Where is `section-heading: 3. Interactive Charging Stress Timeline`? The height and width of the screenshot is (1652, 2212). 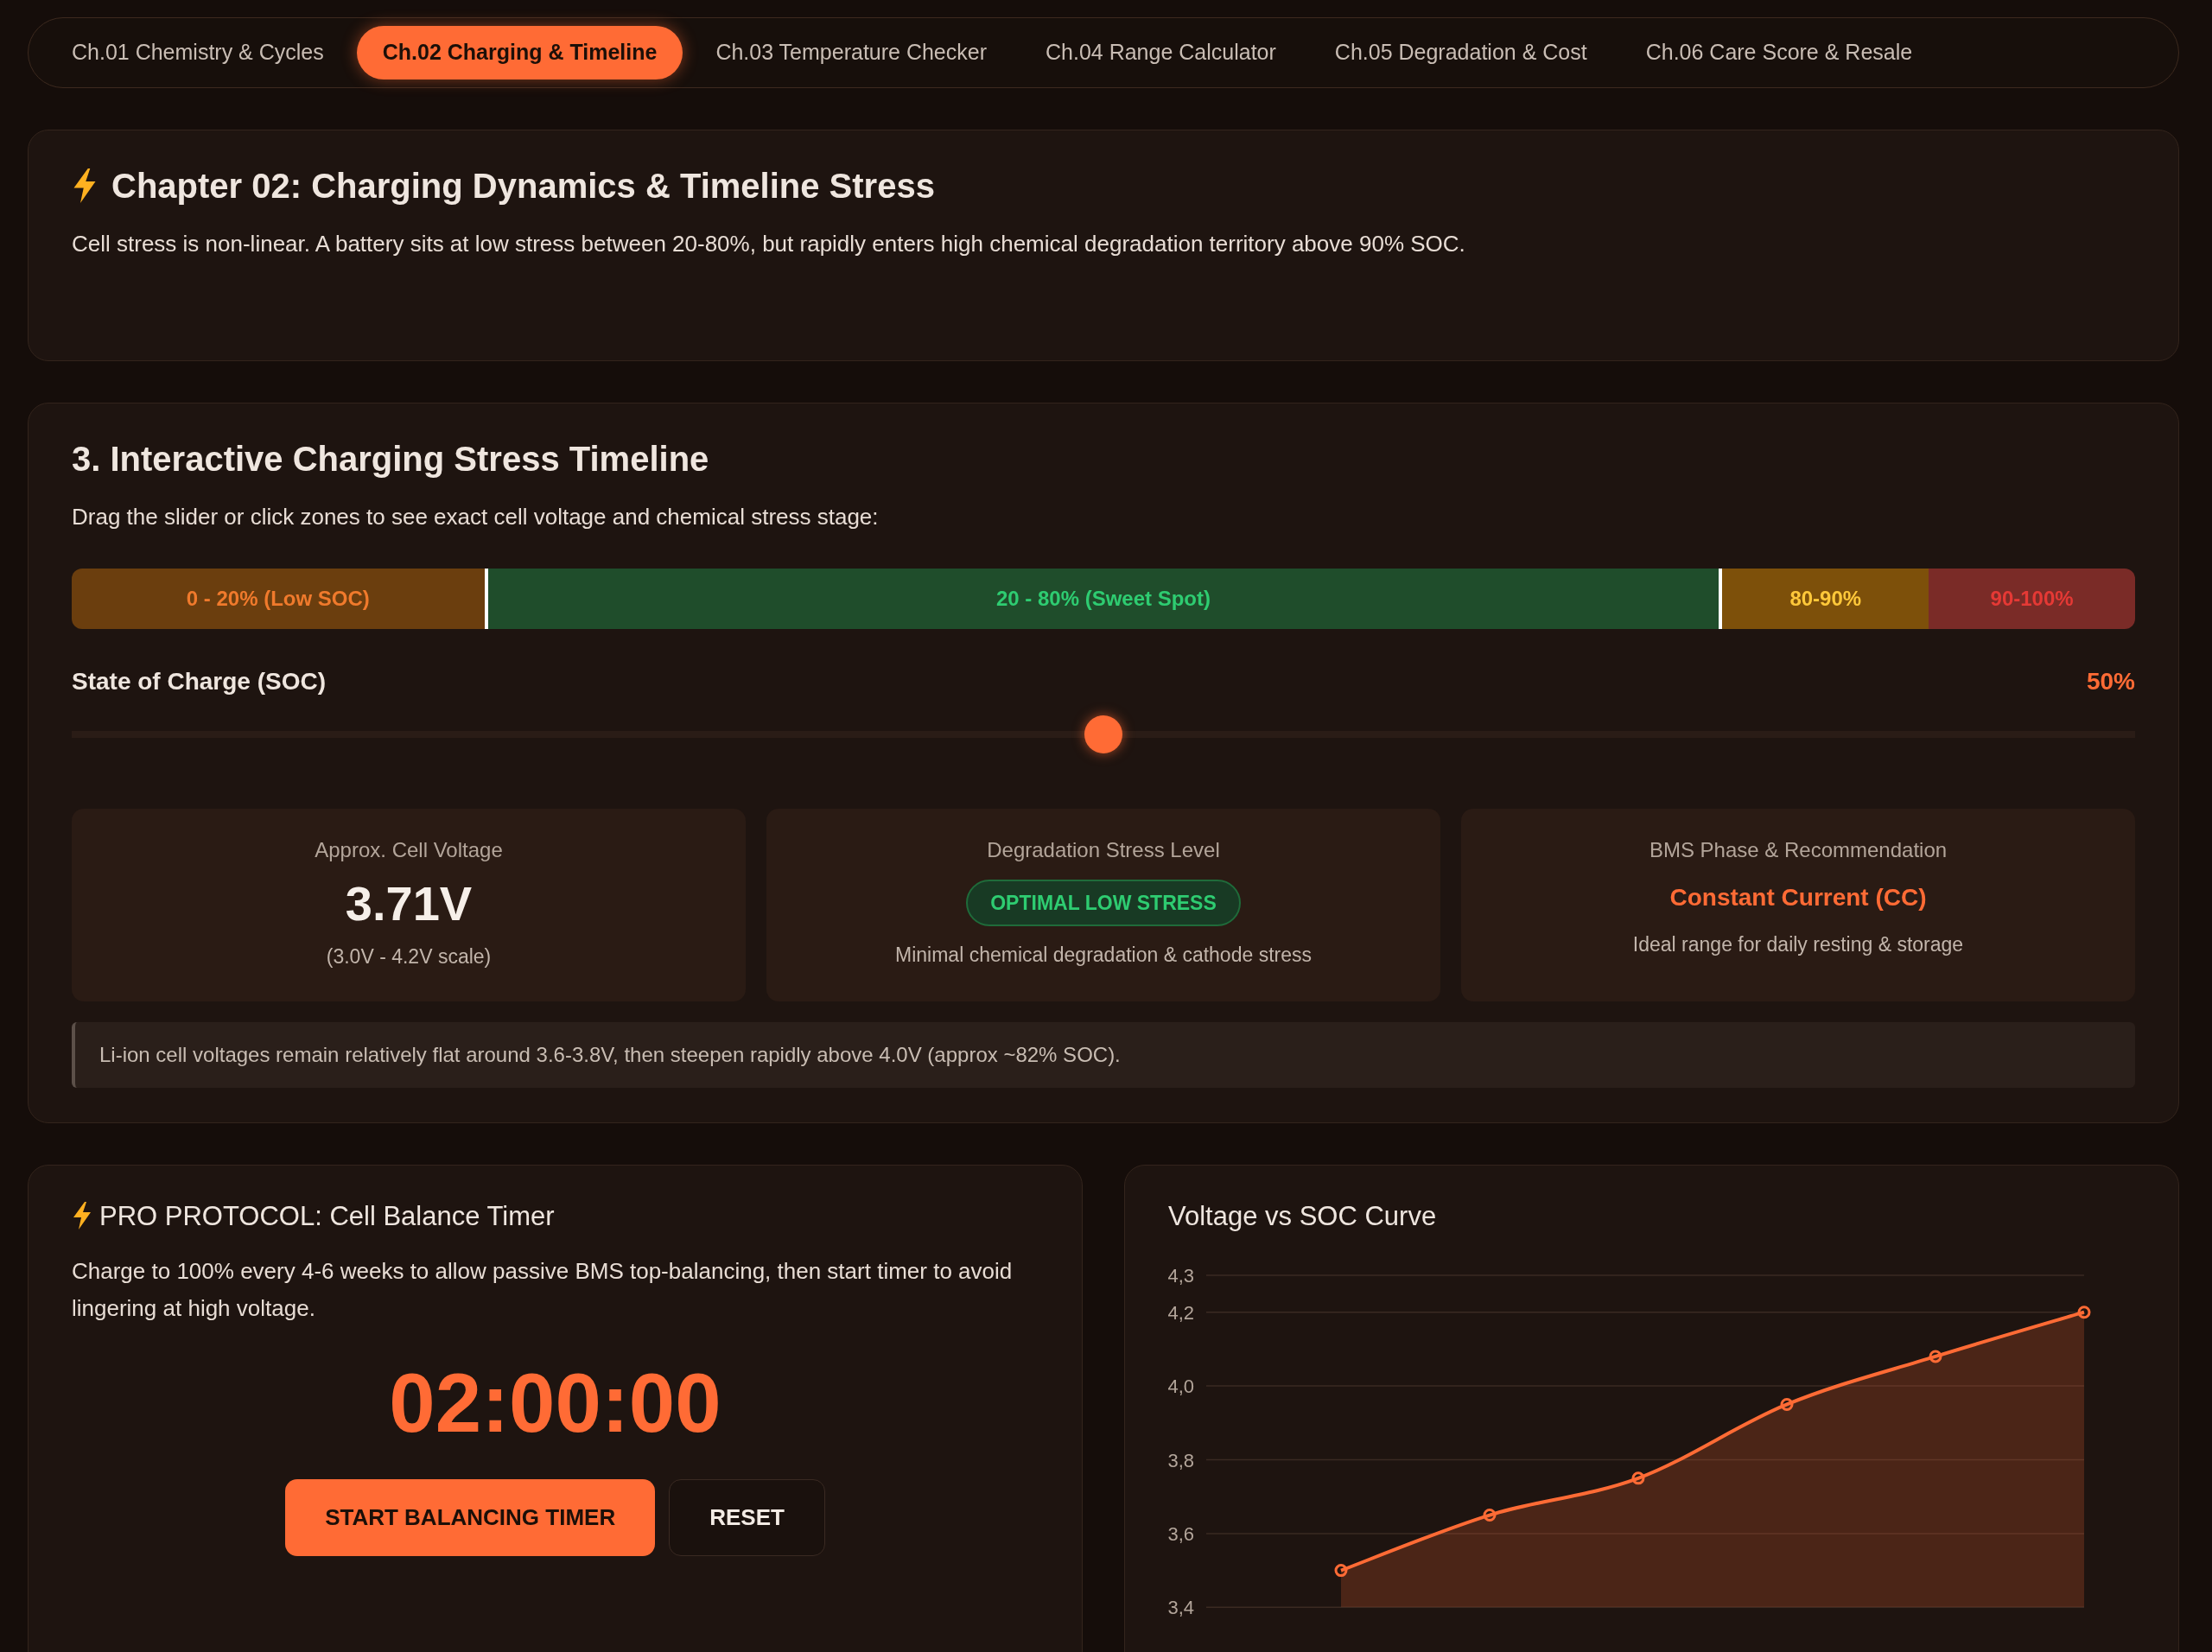
section-heading: 3. Interactive Charging Stress Timeline is located at coordinates (391, 459).